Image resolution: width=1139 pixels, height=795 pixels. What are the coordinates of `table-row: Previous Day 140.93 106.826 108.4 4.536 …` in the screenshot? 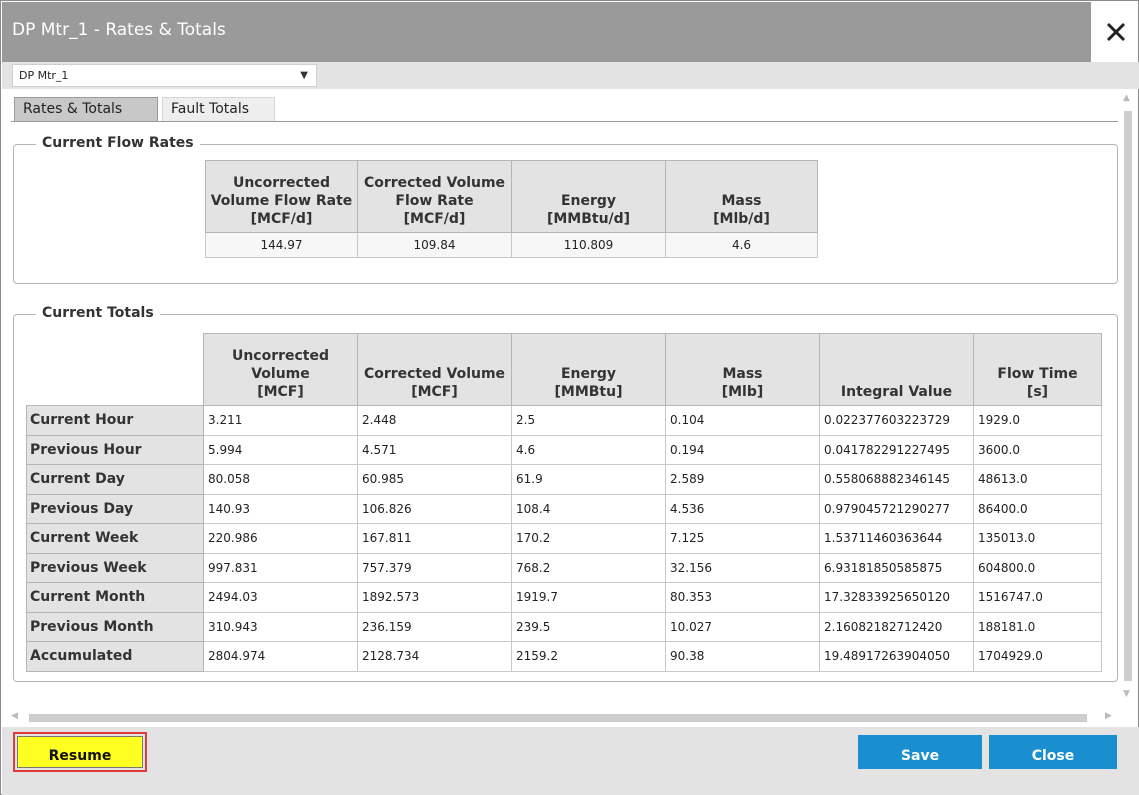 It's located at (564, 508).